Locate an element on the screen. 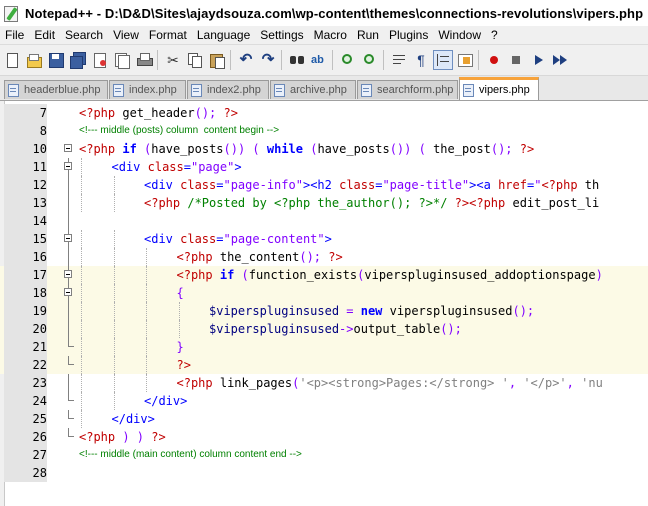 Image resolution: width=648 pixels, height=506 pixels. tab-index: index.php is located at coordinates (147, 89).